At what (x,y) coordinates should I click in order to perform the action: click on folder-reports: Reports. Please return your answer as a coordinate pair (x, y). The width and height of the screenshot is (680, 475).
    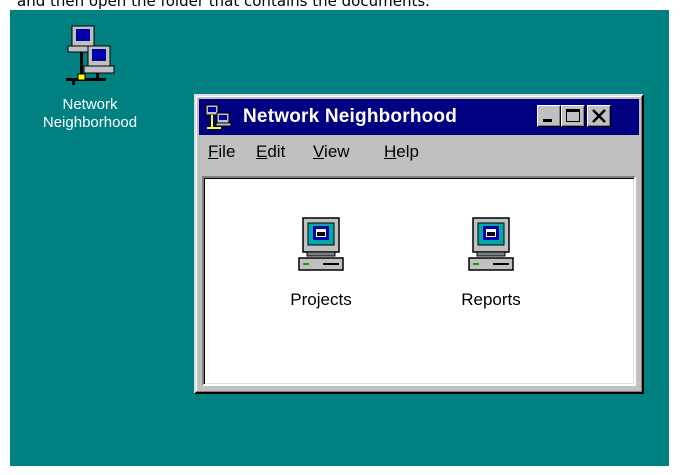
    Looking at the image, I should click on (491, 263).